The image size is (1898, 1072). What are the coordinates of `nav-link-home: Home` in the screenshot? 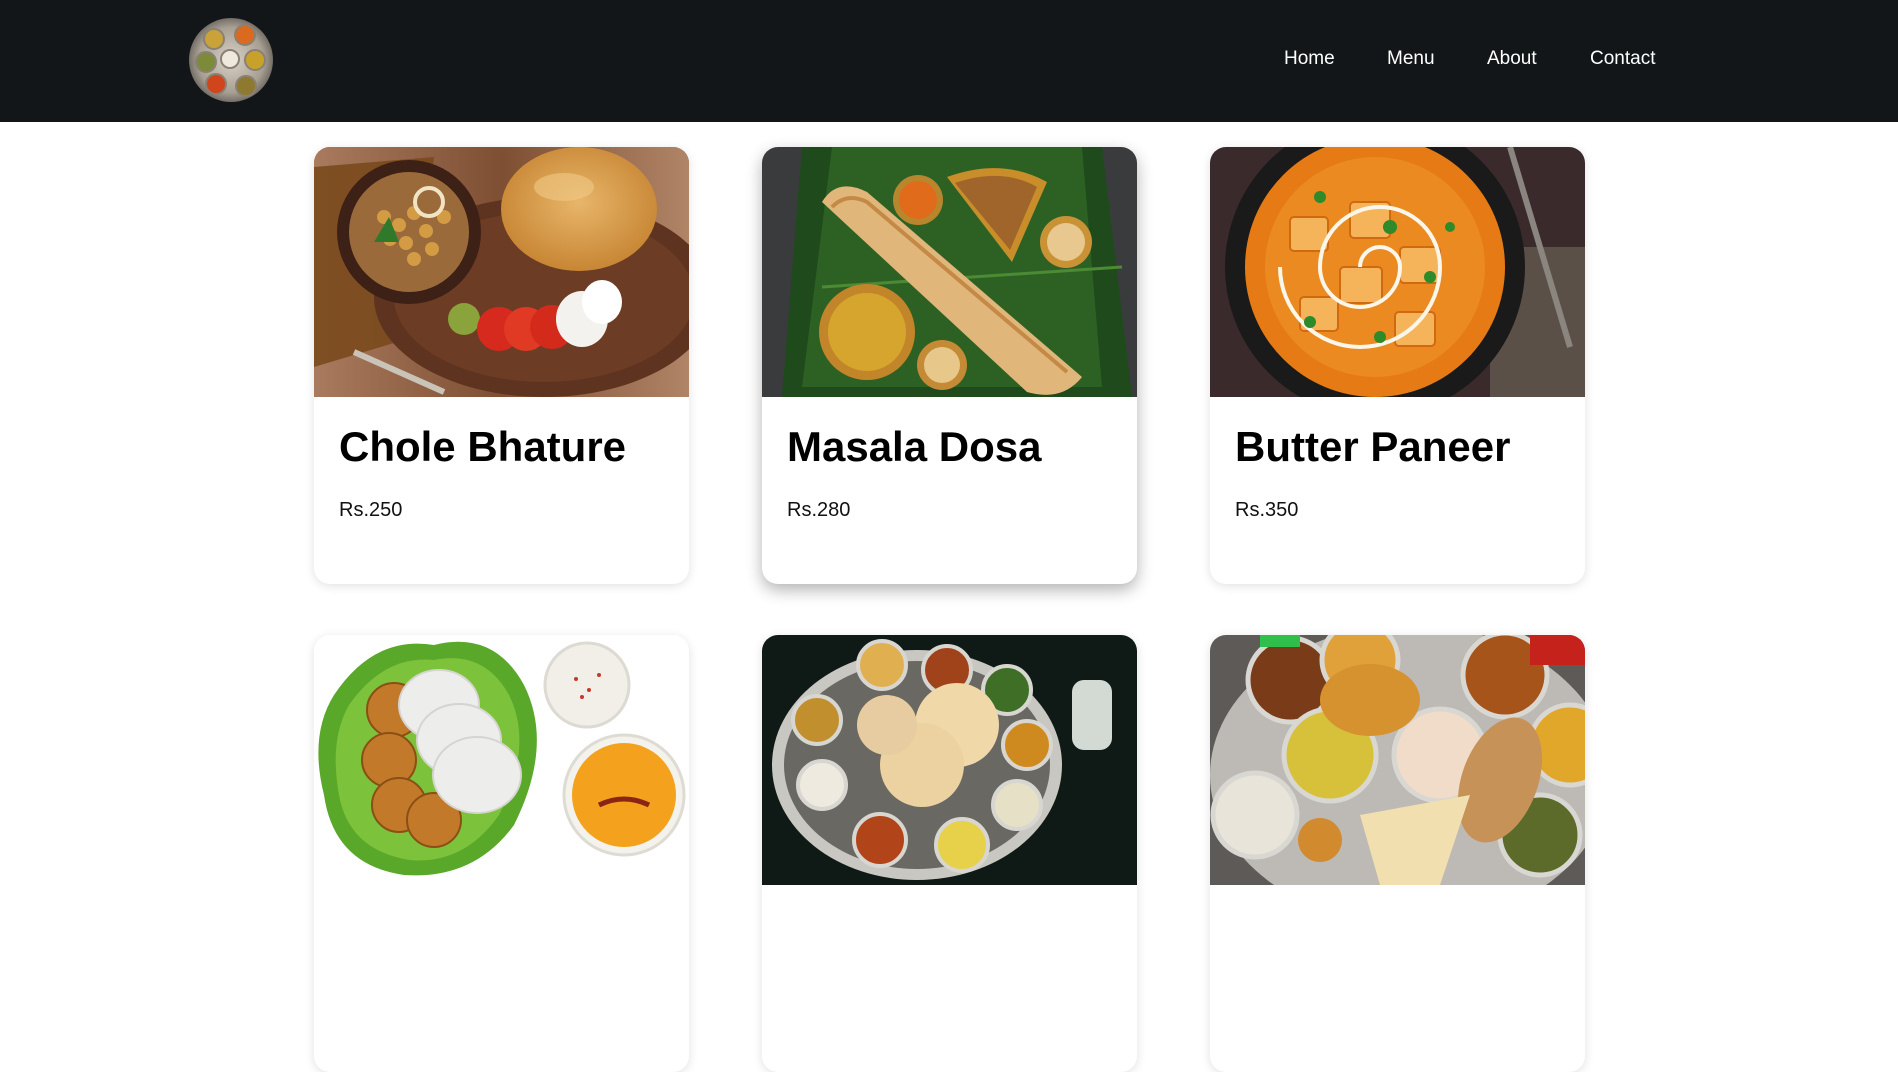 It's located at (1309, 59).